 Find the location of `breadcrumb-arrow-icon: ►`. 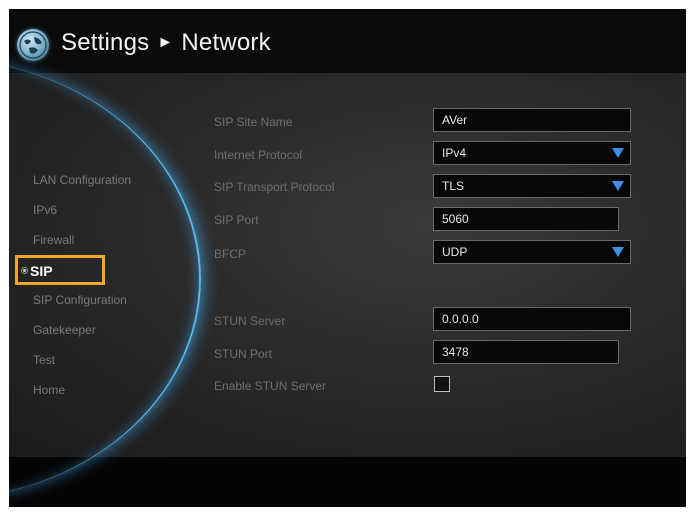

breadcrumb-arrow-icon: ► is located at coordinates (165, 42).